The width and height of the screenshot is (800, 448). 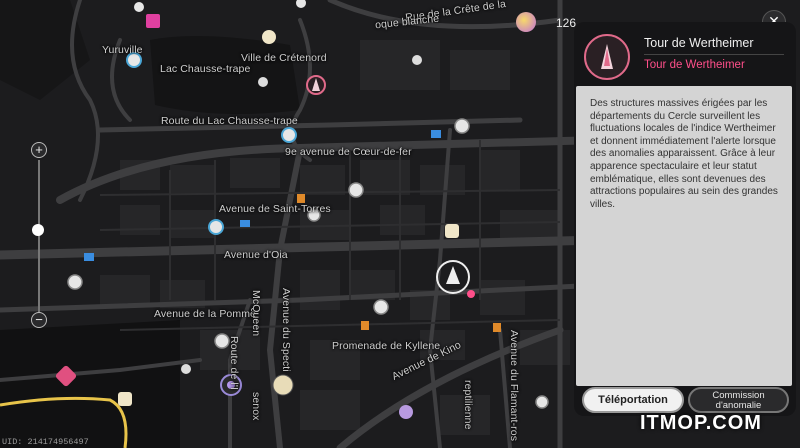 What do you see at coordinates (566, 23) in the screenshot?
I see `currency-value: 126` at bounding box center [566, 23].